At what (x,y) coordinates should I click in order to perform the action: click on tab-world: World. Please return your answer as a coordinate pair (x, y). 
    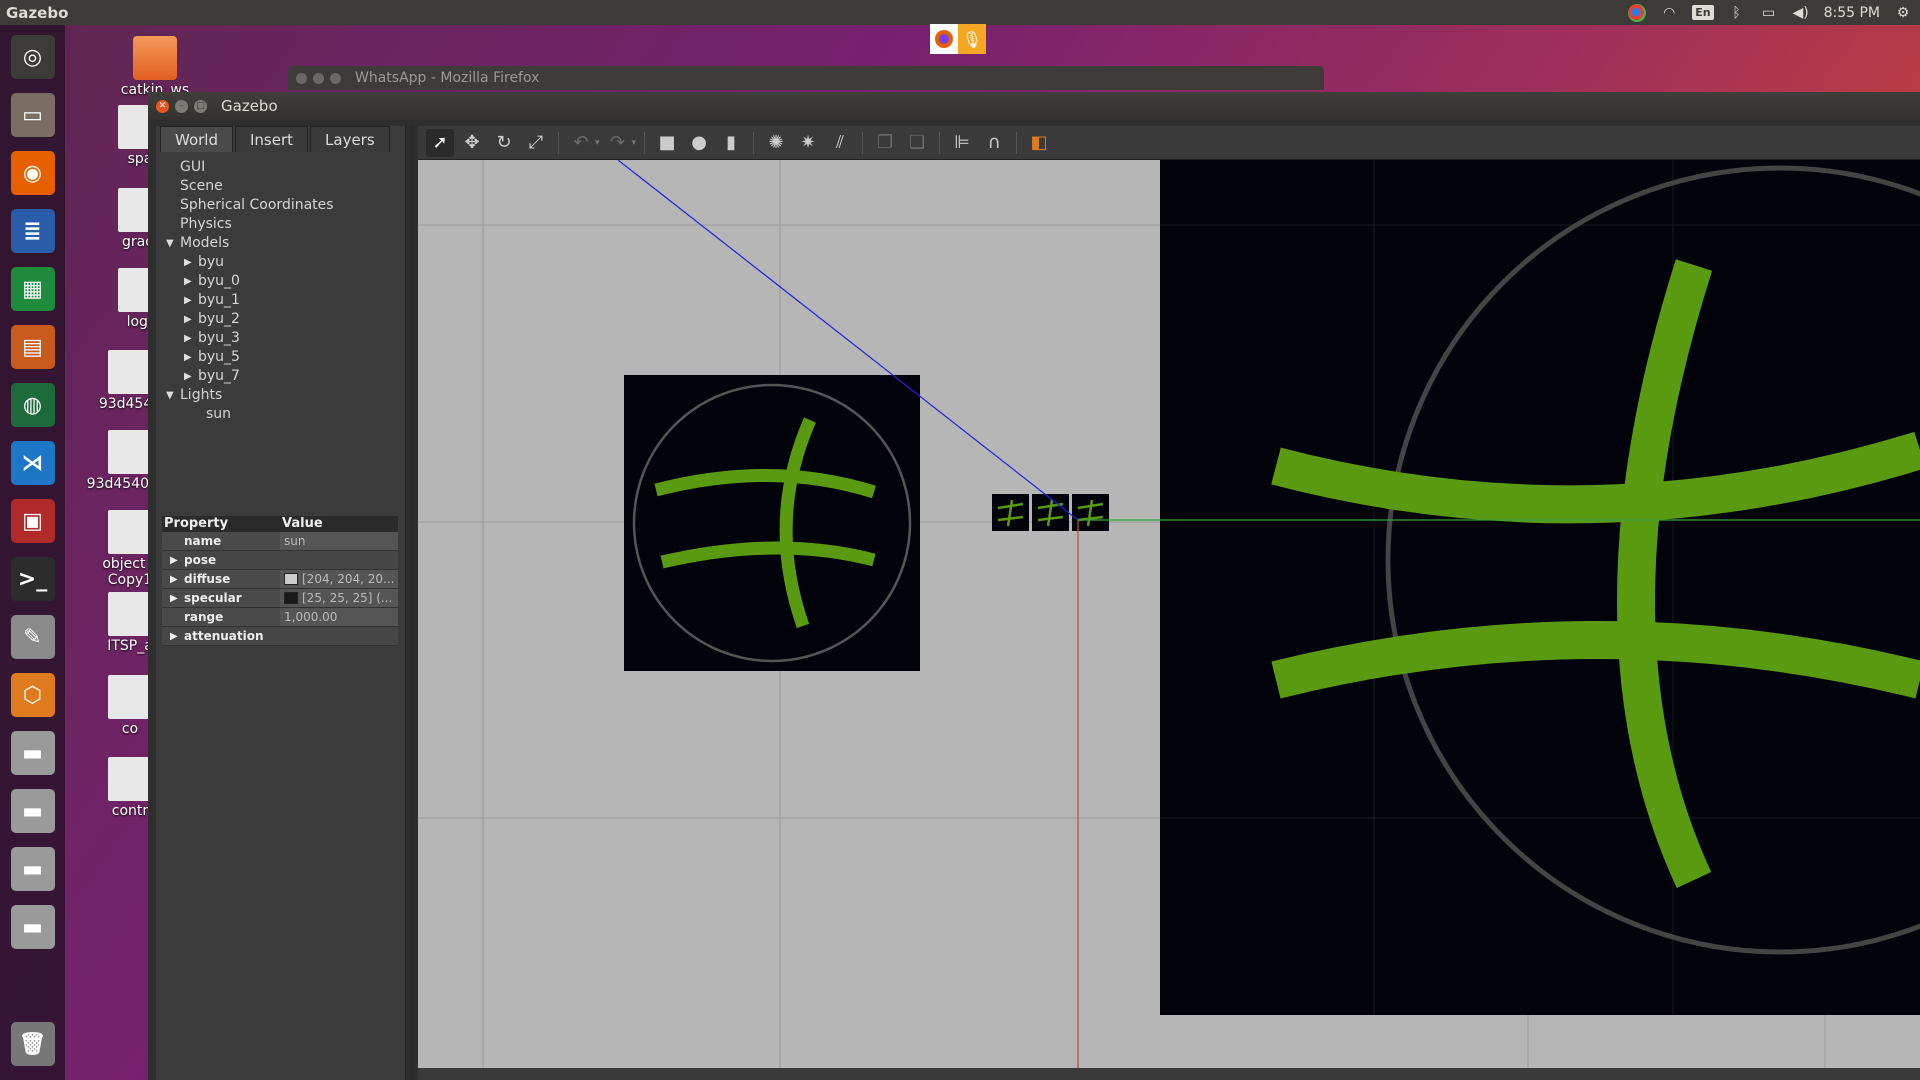
    Looking at the image, I should click on (196, 139).